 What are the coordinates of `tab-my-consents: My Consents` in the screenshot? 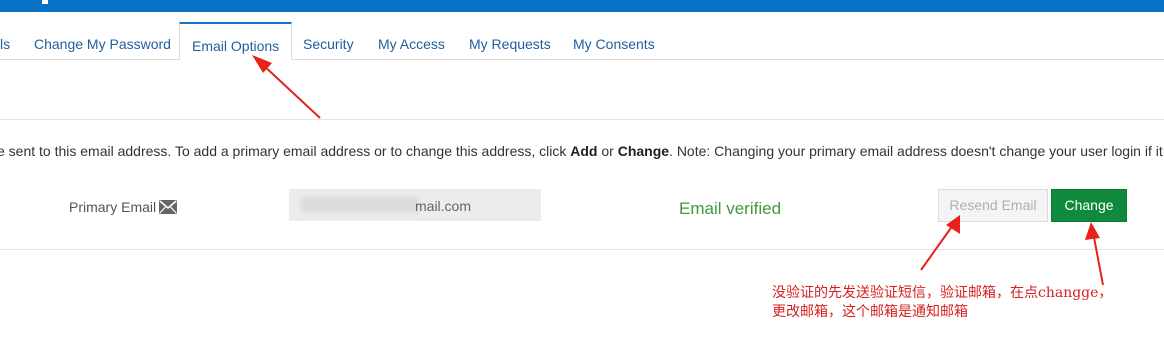 It's located at (614, 44).